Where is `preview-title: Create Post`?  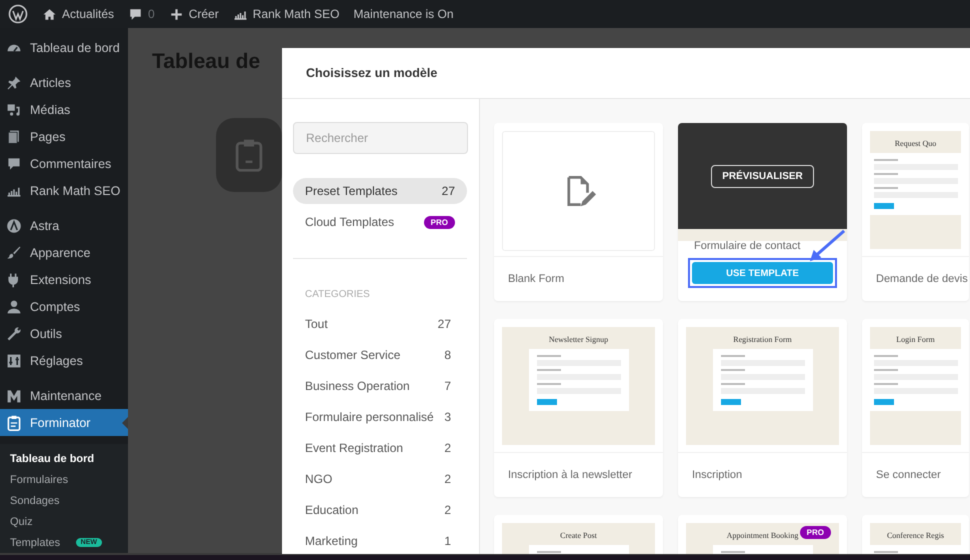
preview-title: Create Post is located at coordinates (578, 535).